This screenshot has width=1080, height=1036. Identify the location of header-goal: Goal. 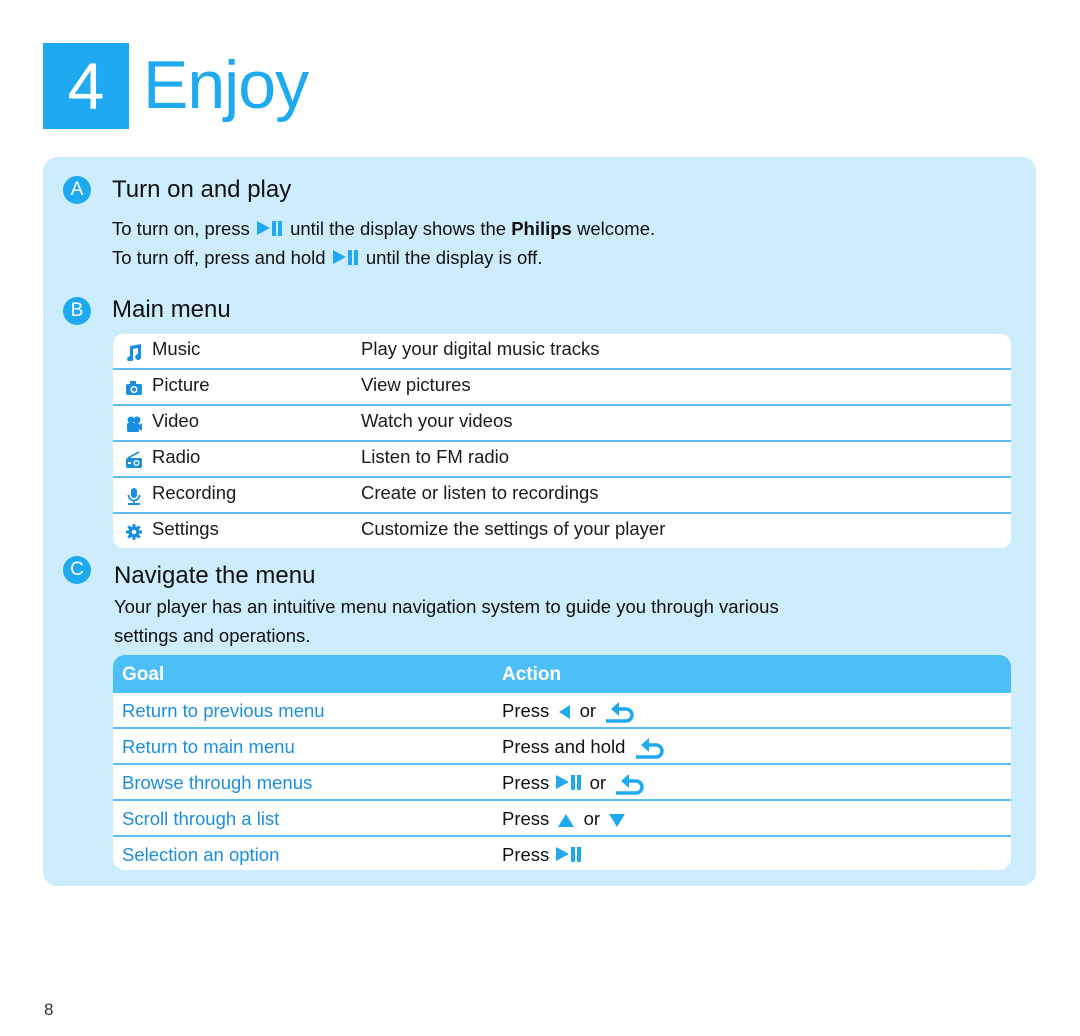
(143, 674).